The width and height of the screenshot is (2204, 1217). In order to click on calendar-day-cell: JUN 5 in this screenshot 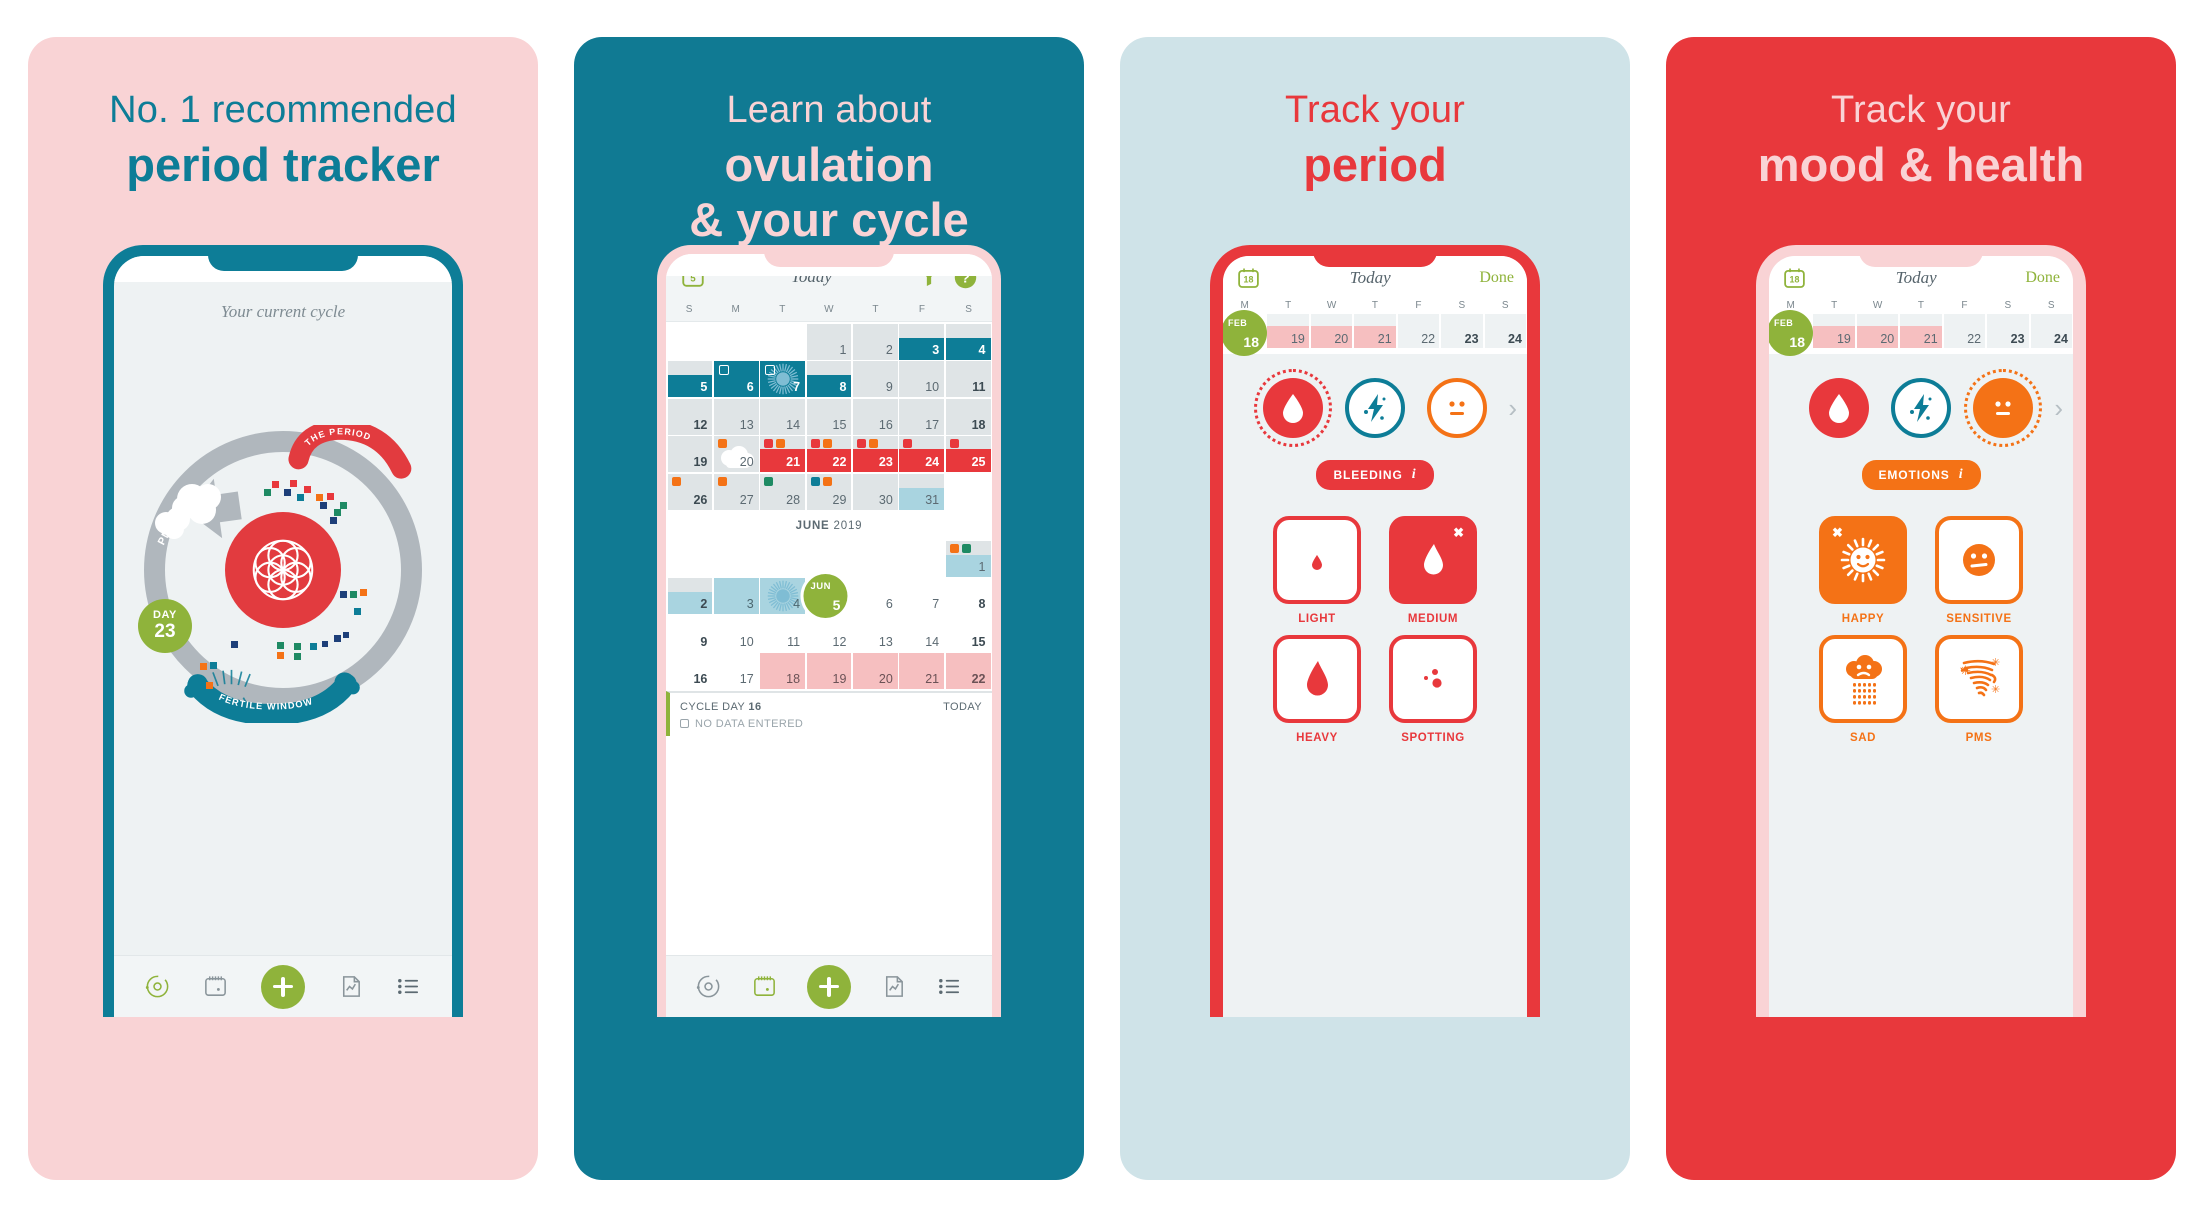, I will do `click(827, 596)`.